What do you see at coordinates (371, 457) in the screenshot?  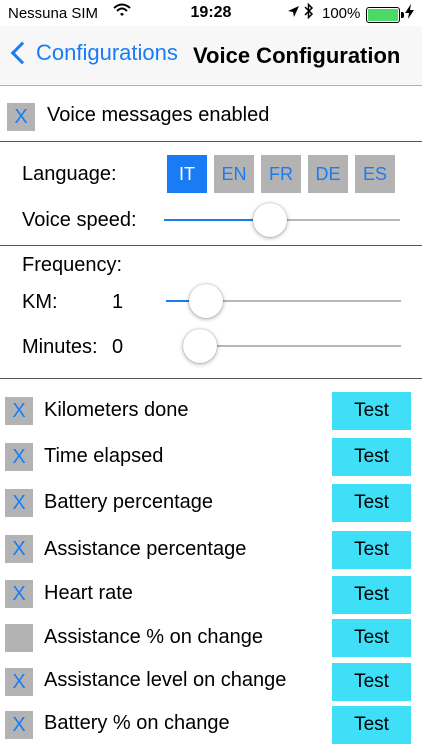 I see `test-button-time-elapsed: Test` at bounding box center [371, 457].